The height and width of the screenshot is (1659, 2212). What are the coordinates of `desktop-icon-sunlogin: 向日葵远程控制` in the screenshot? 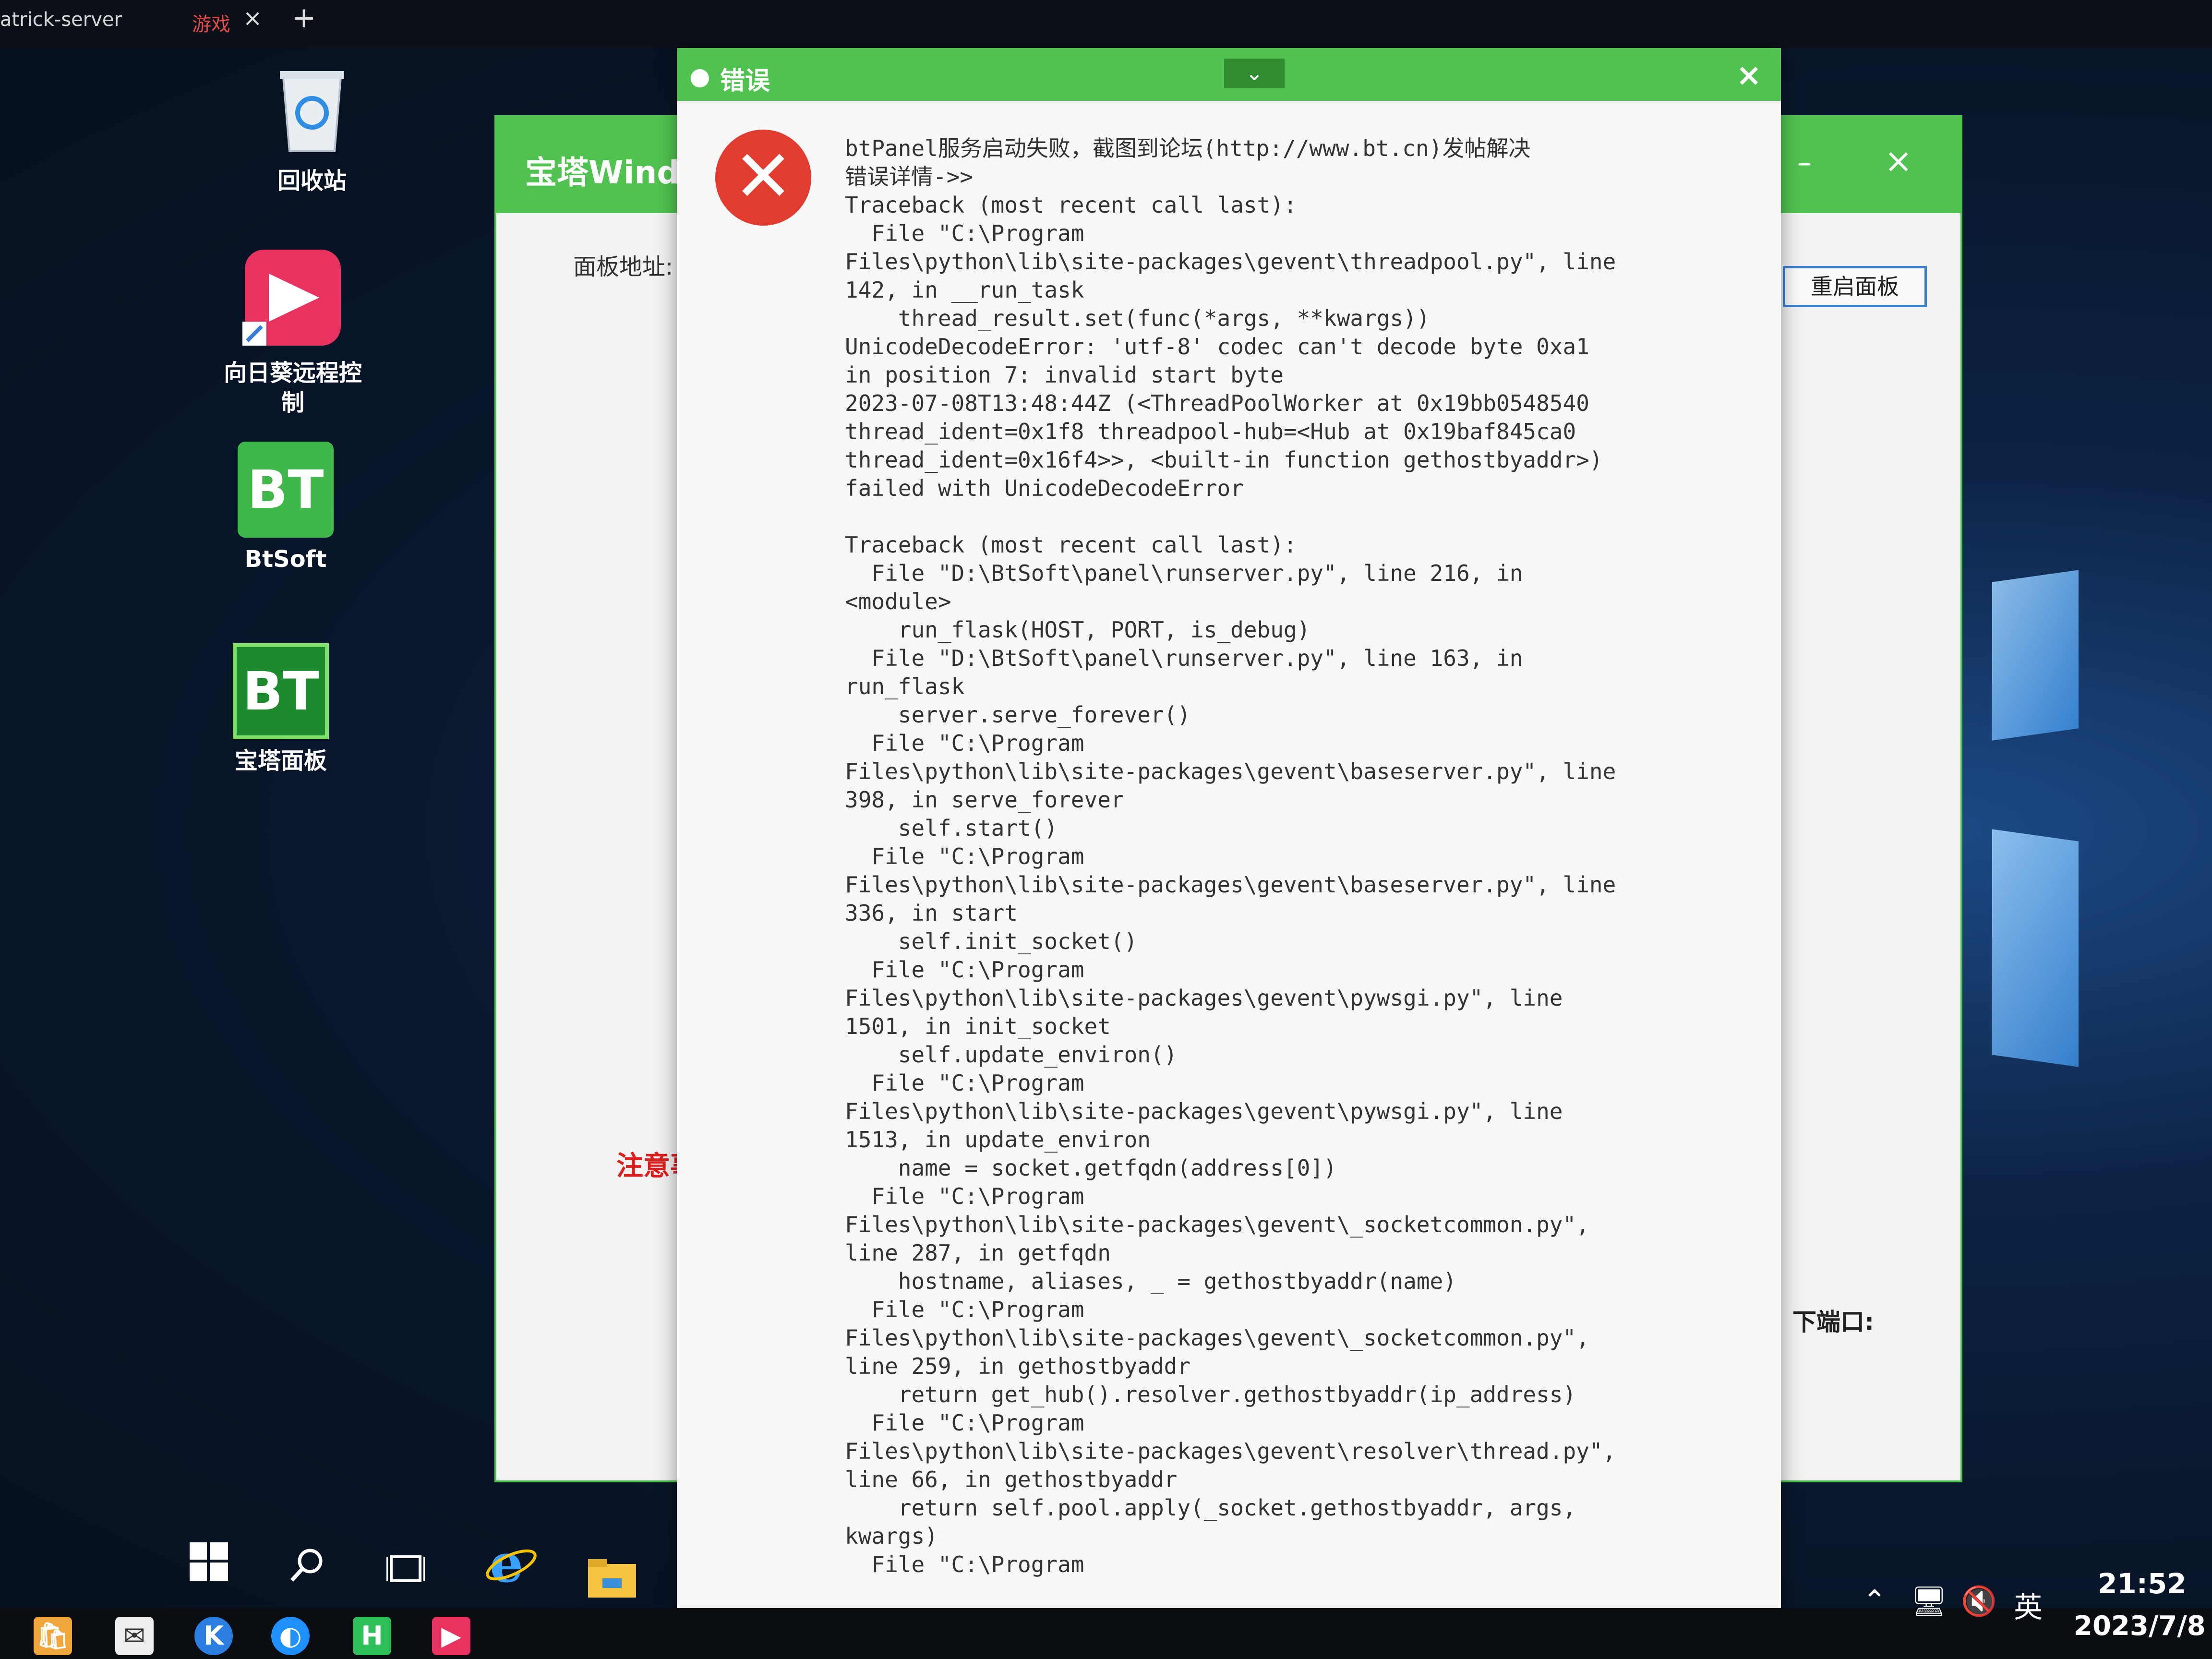 It's located at (293, 334).